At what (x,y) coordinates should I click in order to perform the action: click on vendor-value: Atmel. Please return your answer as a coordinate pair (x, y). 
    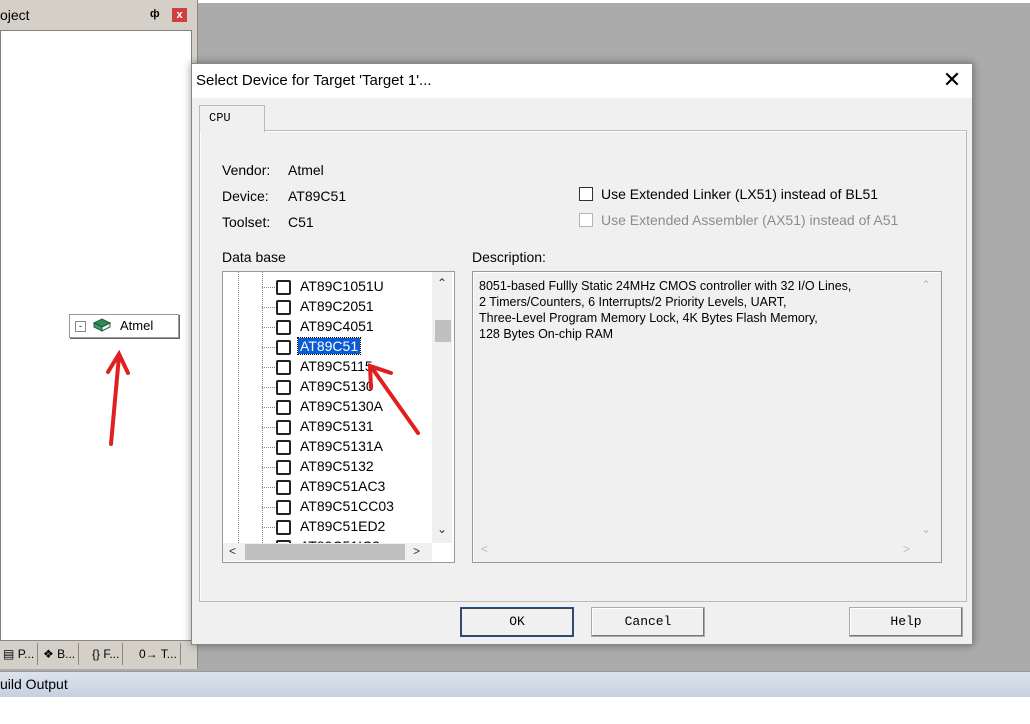
    Looking at the image, I should click on (306, 170).